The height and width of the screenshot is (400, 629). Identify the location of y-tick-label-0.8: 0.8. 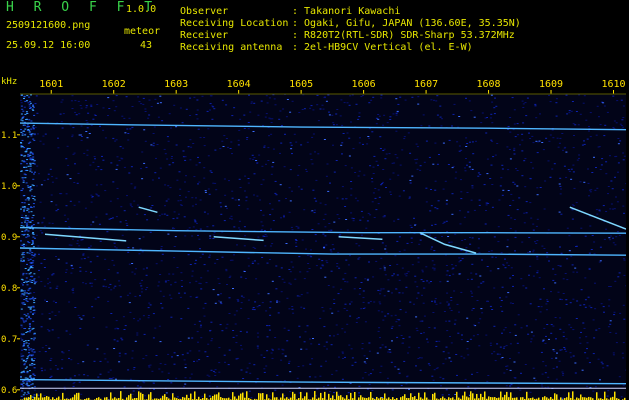
(9, 289).